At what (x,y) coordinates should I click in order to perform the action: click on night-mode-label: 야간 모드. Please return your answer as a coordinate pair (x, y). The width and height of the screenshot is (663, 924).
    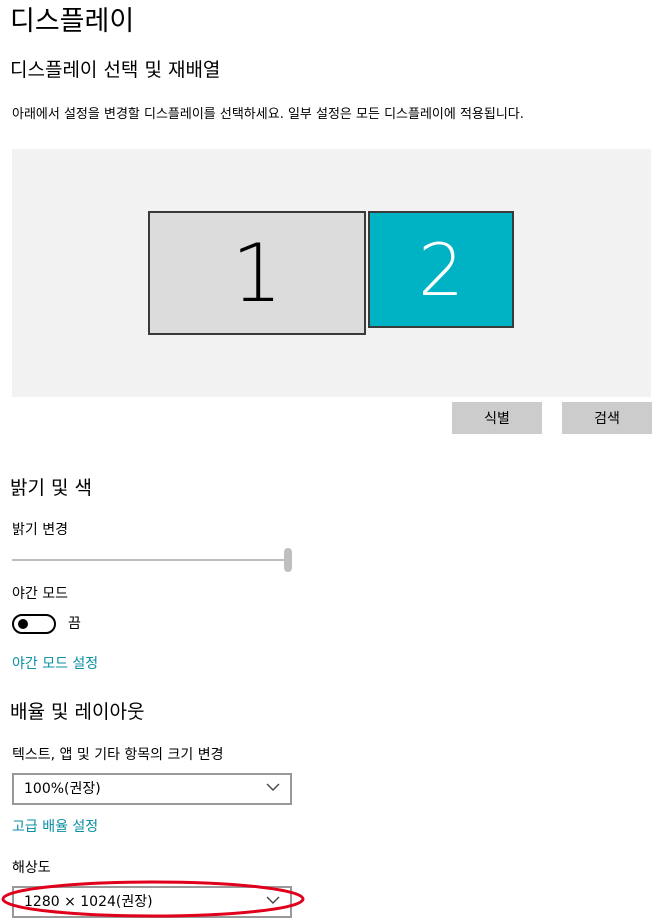
    Looking at the image, I should click on (40, 594).